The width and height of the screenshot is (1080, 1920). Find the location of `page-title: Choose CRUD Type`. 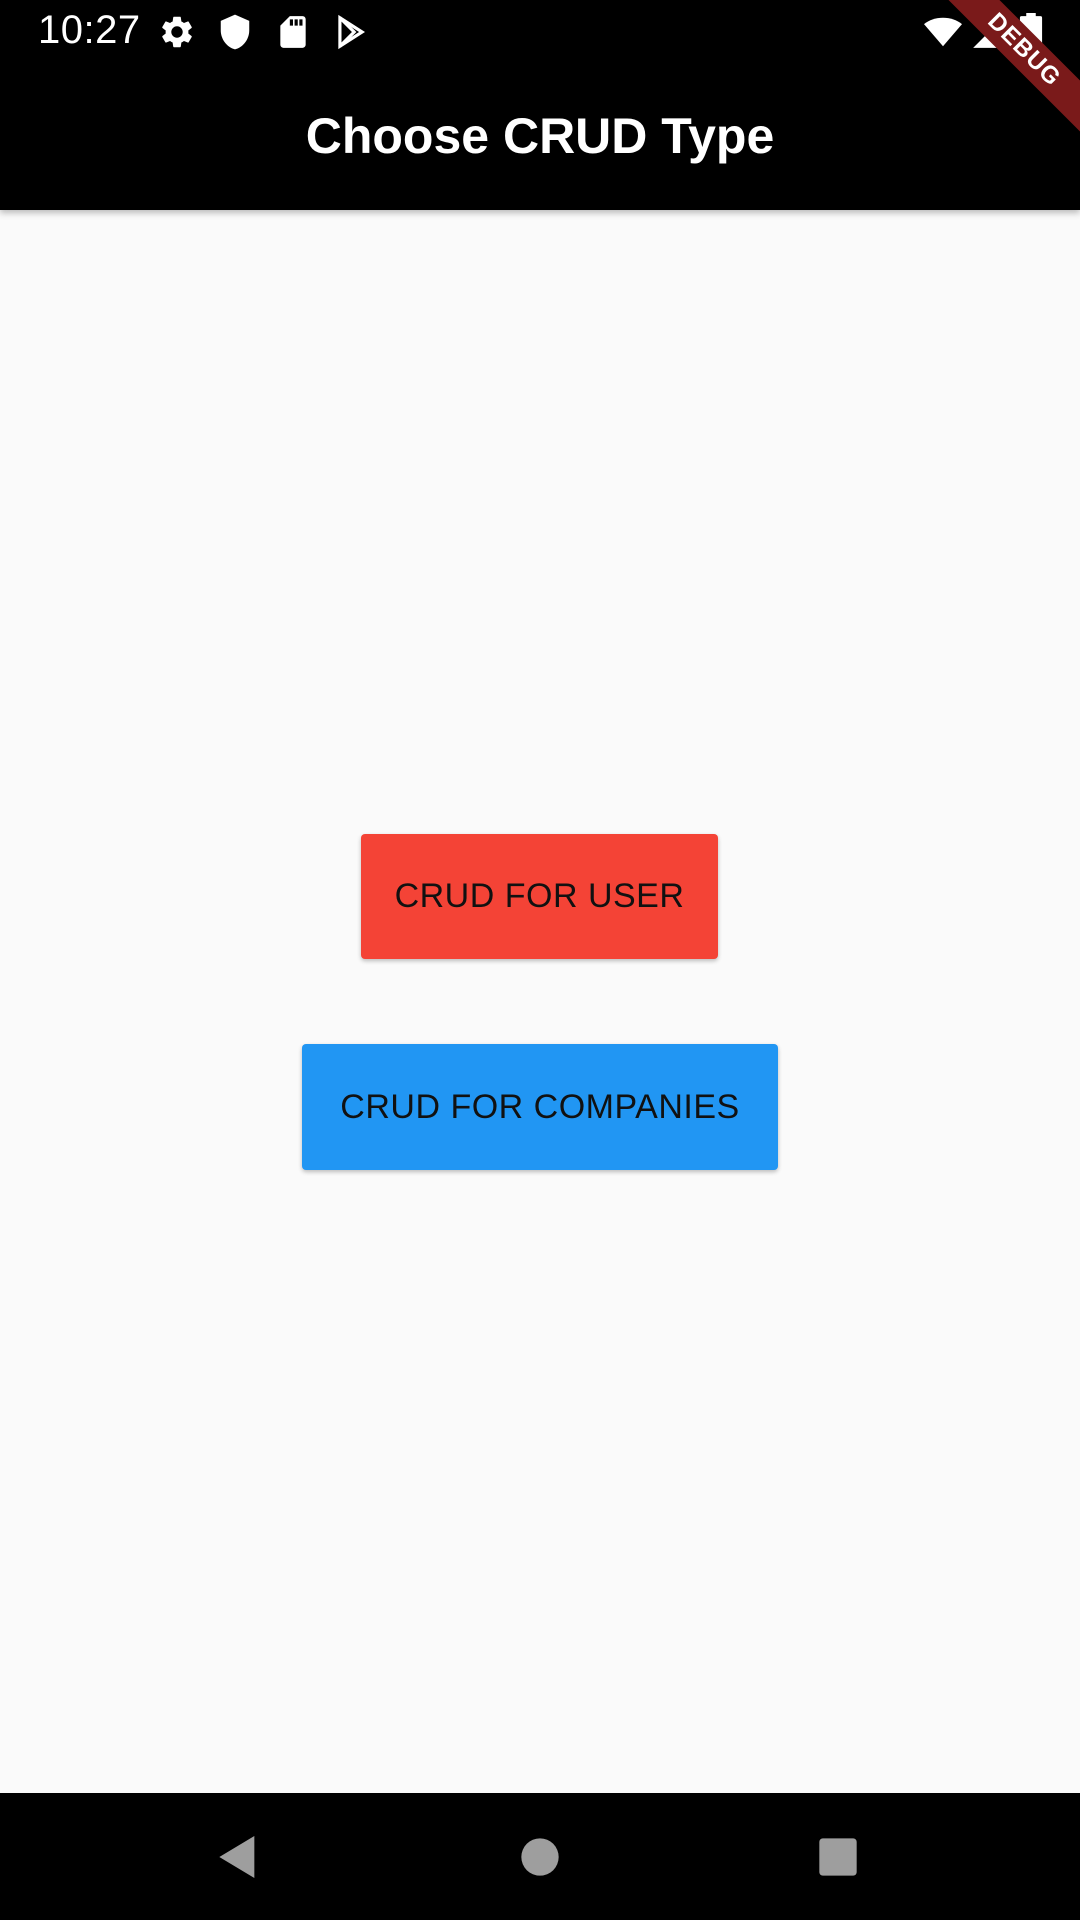

page-title: Choose CRUD Type is located at coordinates (540, 136).